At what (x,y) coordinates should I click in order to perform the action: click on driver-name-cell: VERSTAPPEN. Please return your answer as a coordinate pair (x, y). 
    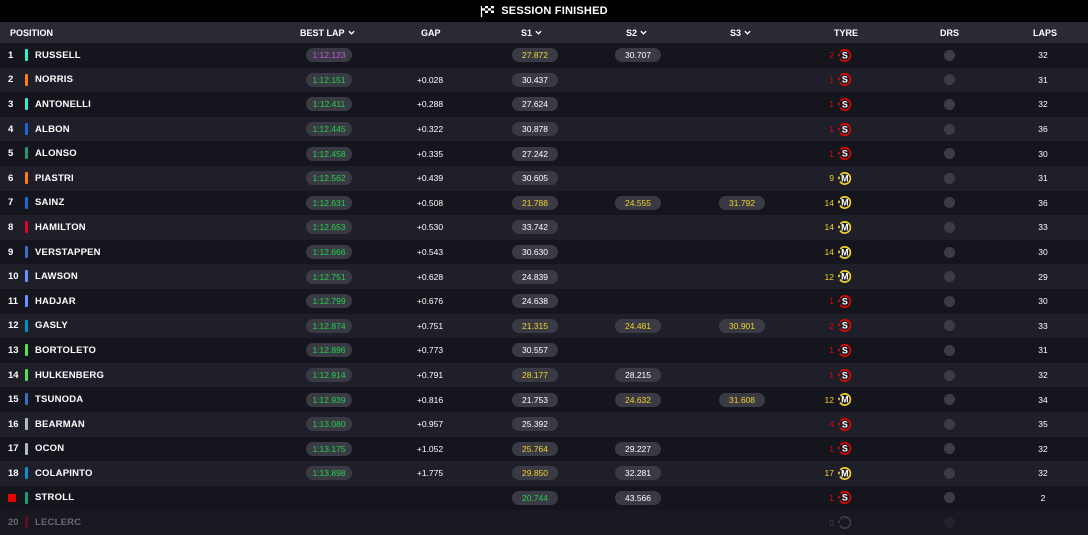
    Looking at the image, I should click on (68, 252).